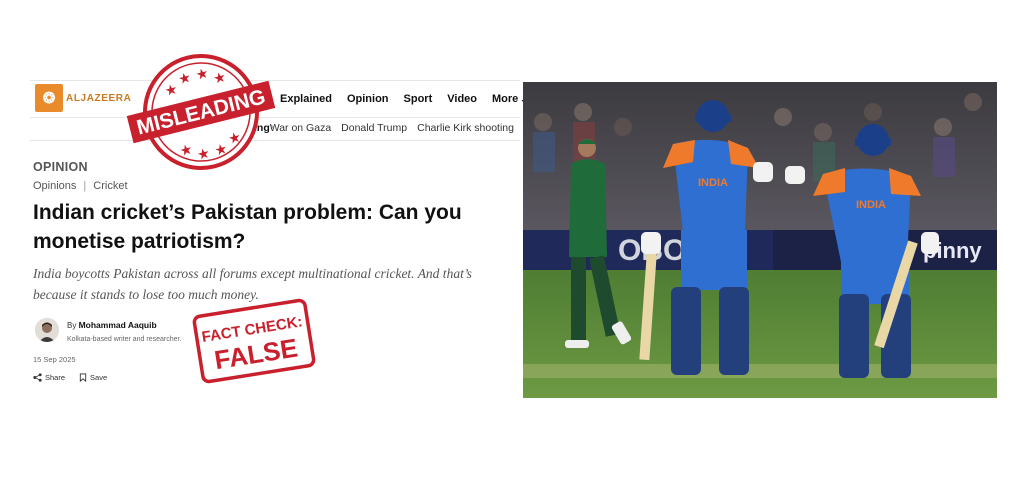 The height and width of the screenshot is (484, 1024). I want to click on nav-sport: Sport, so click(418, 99).